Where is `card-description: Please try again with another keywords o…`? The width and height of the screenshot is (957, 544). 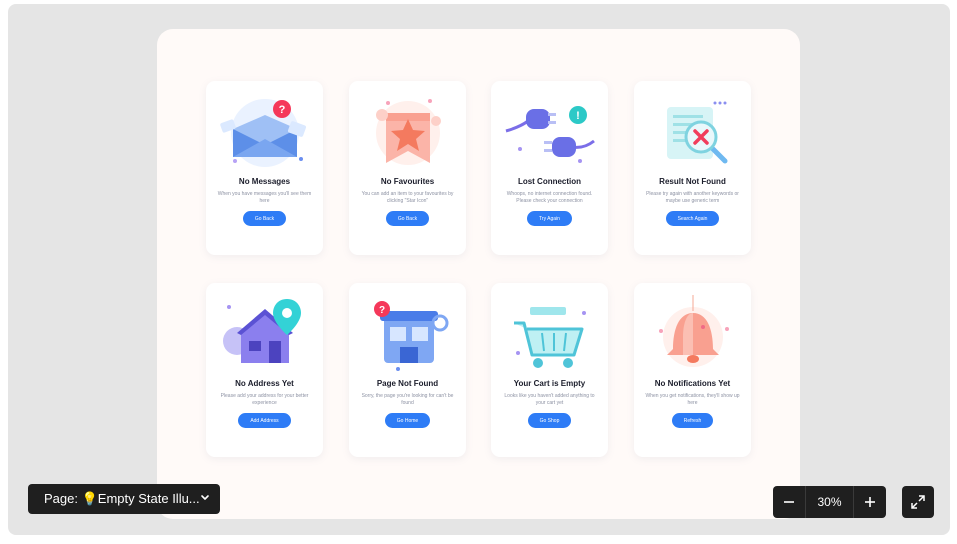 card-description: Please try again with another keywords o… is located at coordinates (692, 197).